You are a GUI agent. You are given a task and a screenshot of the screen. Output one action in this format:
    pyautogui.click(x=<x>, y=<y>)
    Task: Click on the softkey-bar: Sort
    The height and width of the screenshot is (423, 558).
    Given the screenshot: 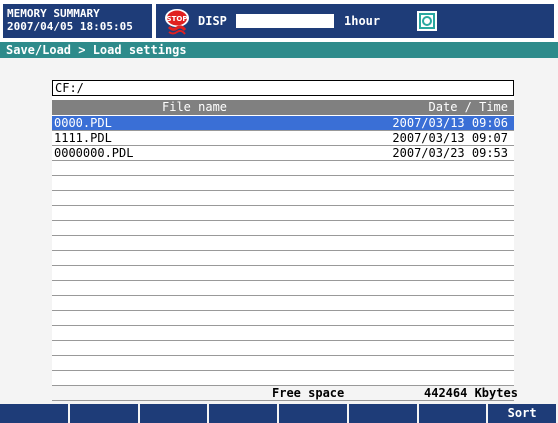 What is the action you would take?
    pyautogui.click(x=279, y=413)
    